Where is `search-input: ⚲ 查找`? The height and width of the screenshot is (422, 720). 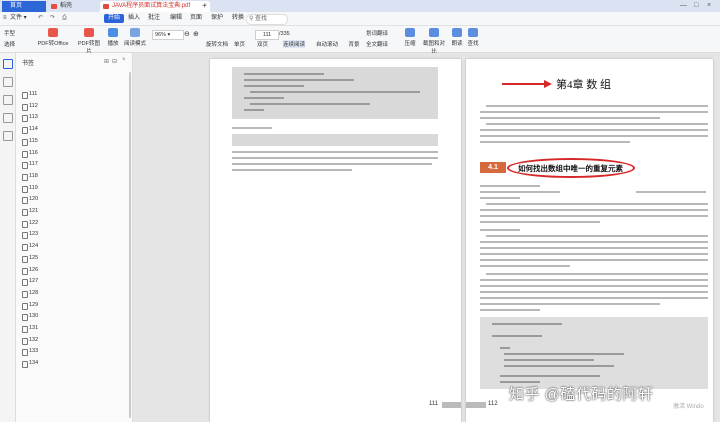 search-input: ⚲ 查找 is located at coordinates (267, 19).